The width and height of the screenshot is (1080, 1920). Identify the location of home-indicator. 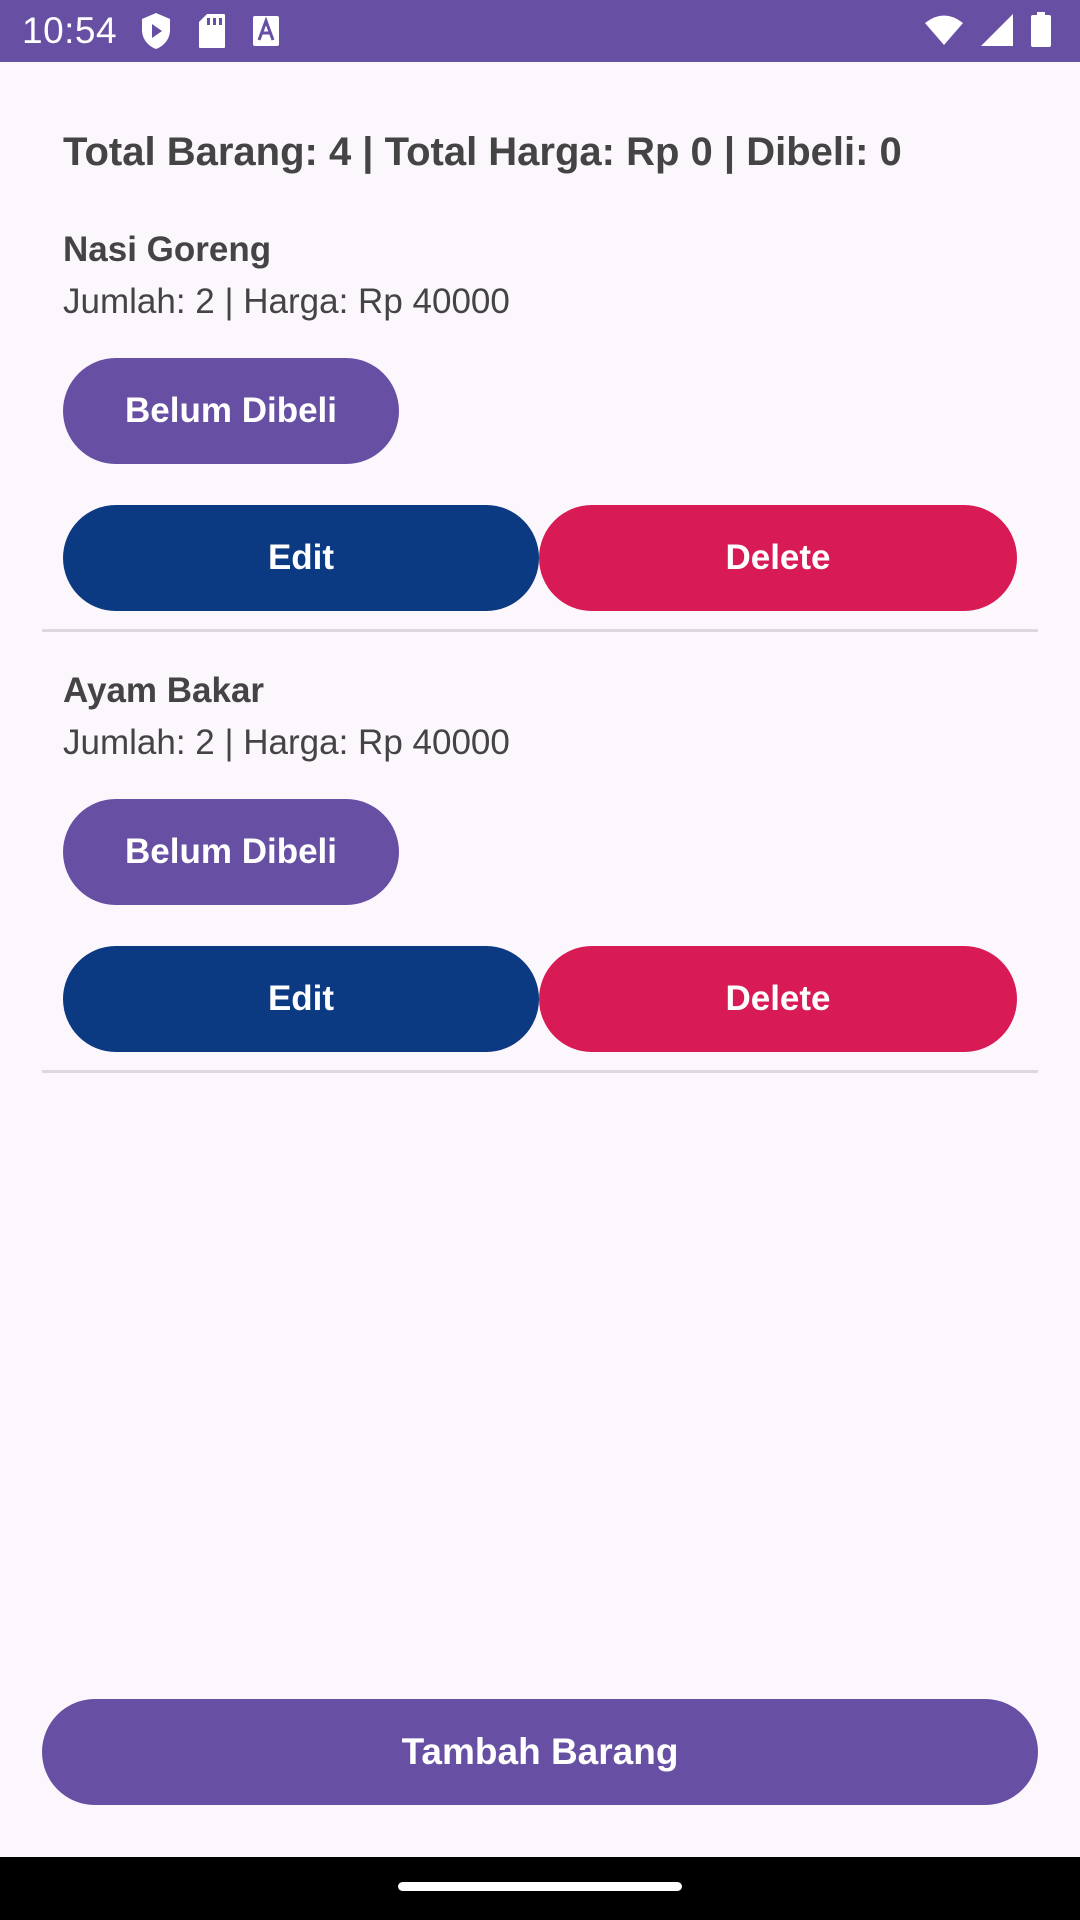
(540, 1886).